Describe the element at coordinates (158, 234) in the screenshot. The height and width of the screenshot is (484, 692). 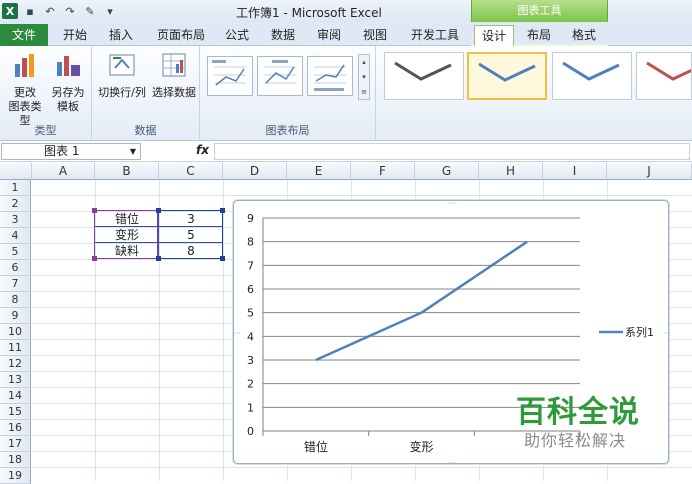
I see `data-range: 错位 3 变形 5 缺料 8` at that location.